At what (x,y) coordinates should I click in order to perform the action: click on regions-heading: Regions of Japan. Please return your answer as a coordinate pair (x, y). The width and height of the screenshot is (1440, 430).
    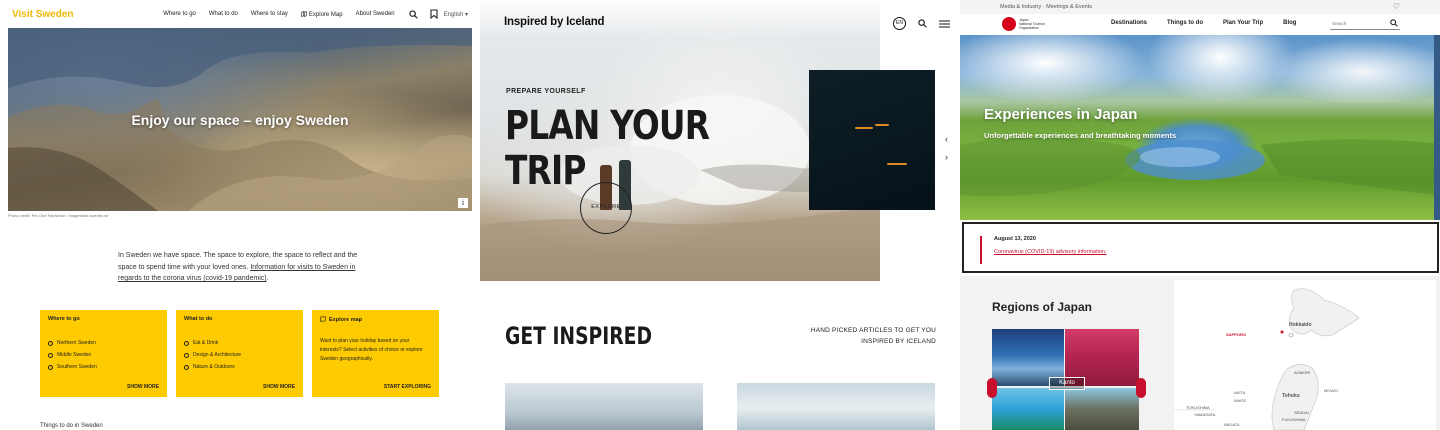
    Looking at the image, I should click on (1042, 307).